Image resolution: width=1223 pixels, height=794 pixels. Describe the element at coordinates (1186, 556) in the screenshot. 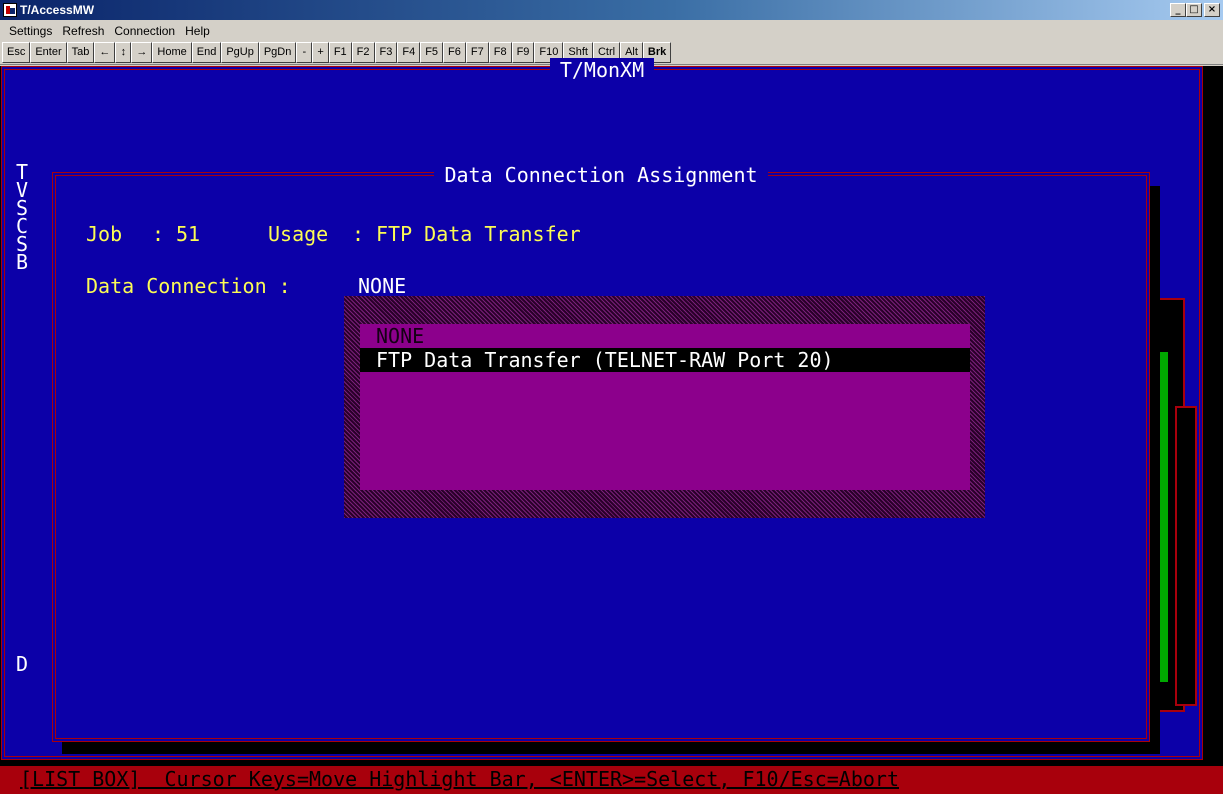

I see `background-panel` at that location.